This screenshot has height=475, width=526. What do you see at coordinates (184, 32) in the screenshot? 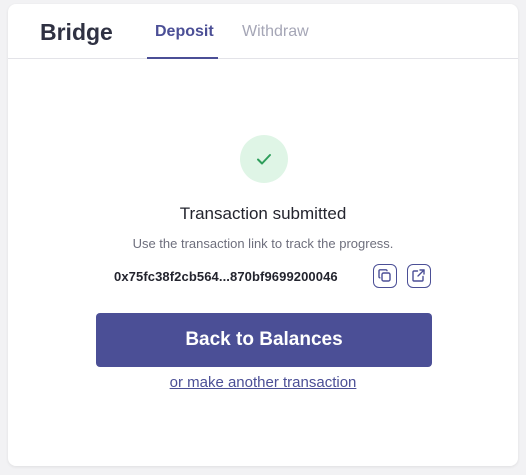
I see `tab-deposit: Deposit` at bounding box center [184, 32].